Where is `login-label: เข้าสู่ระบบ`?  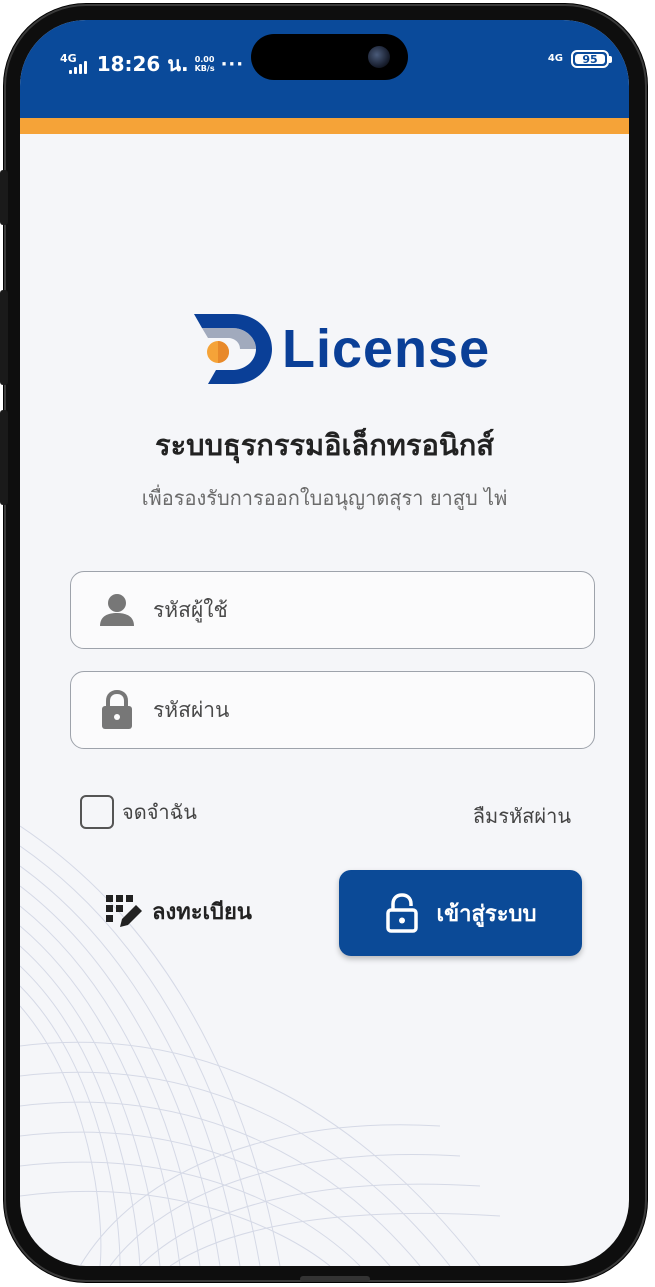
login-label: เข้าสู่ระบบ is located at coordinates (486, 914).